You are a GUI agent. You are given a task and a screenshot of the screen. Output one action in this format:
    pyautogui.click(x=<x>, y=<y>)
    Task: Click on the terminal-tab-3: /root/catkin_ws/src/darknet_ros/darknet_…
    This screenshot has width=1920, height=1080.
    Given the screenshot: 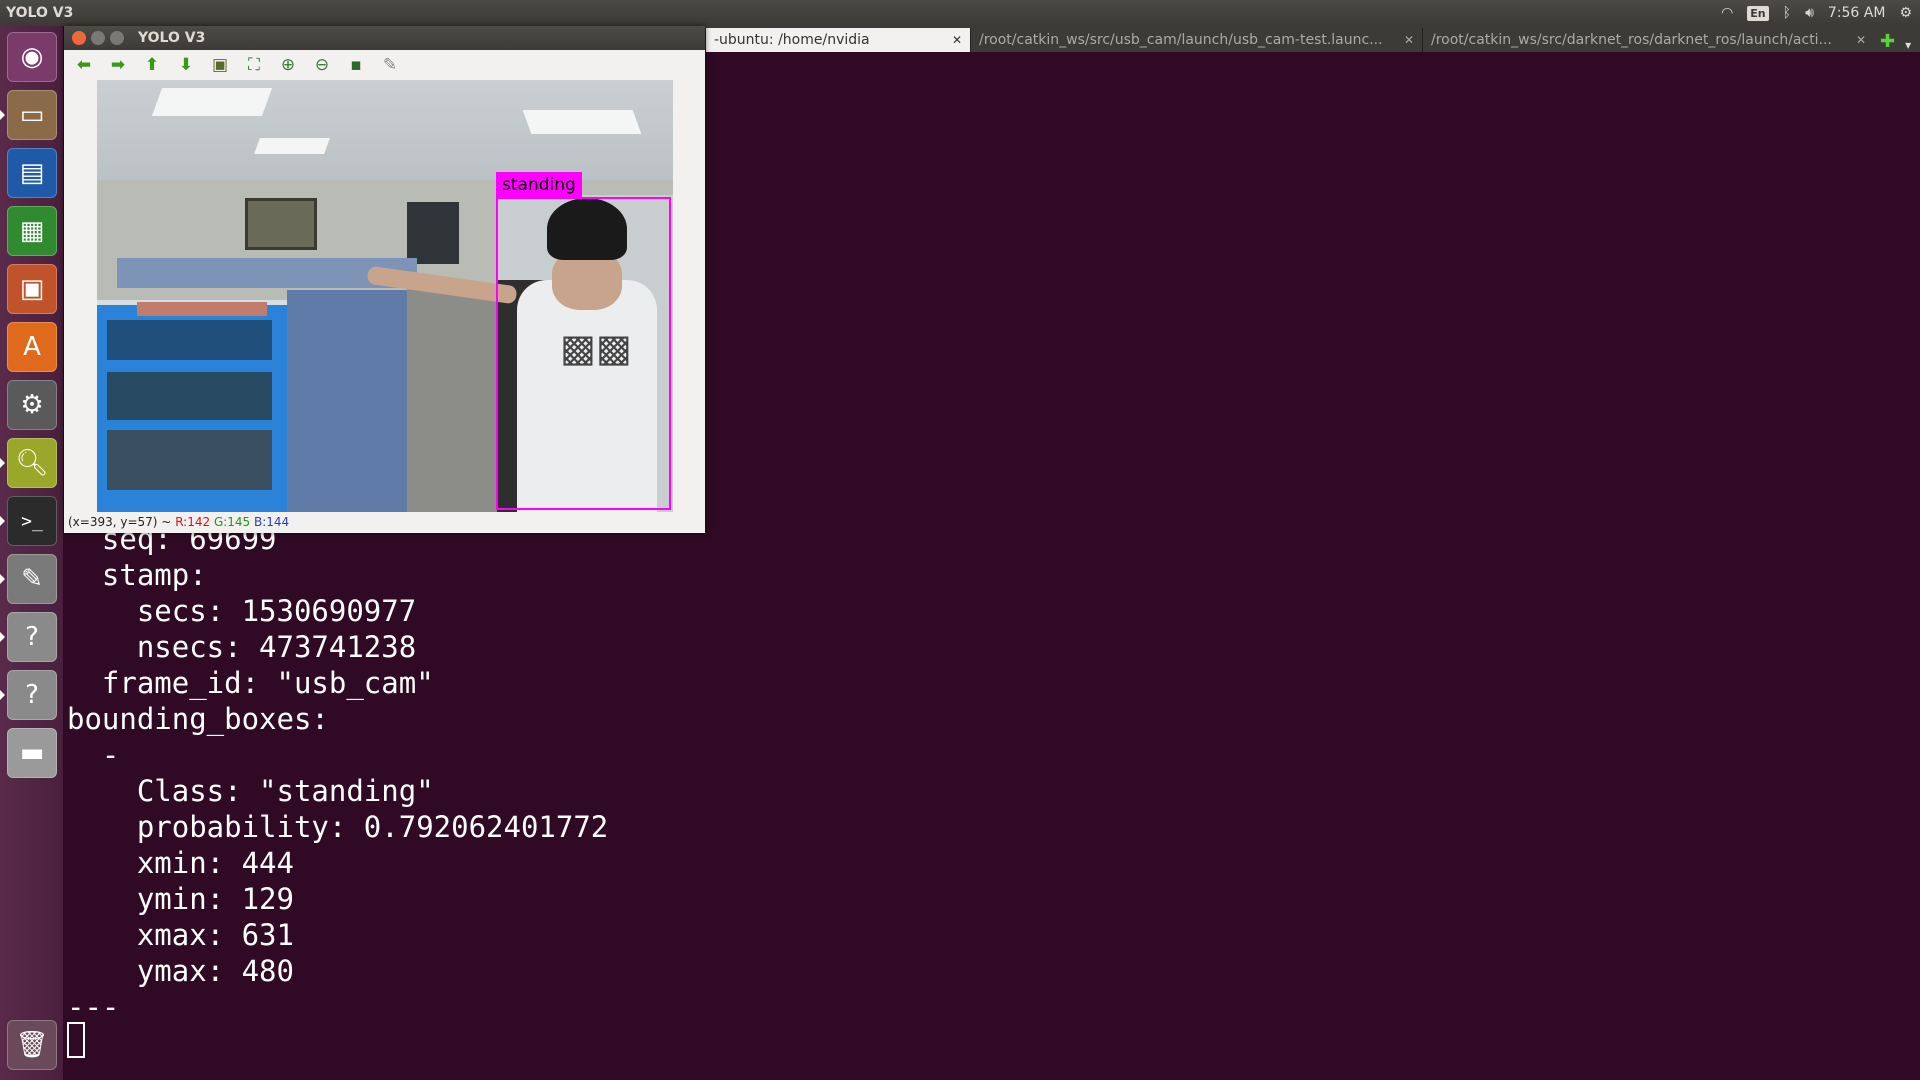 What is the action you would take?
    pyautogui.click(x=1648, y=40)
    